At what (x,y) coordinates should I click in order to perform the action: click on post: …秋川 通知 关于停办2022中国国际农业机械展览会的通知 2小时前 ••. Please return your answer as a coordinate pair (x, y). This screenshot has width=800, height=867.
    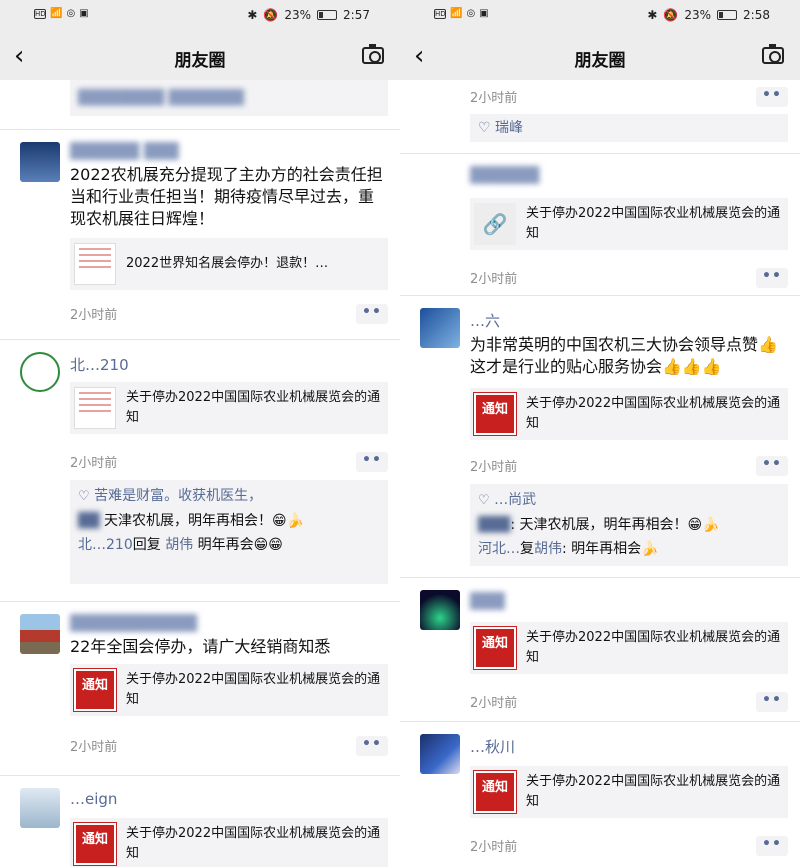
    Looking at the image, I should click on (600, 794).